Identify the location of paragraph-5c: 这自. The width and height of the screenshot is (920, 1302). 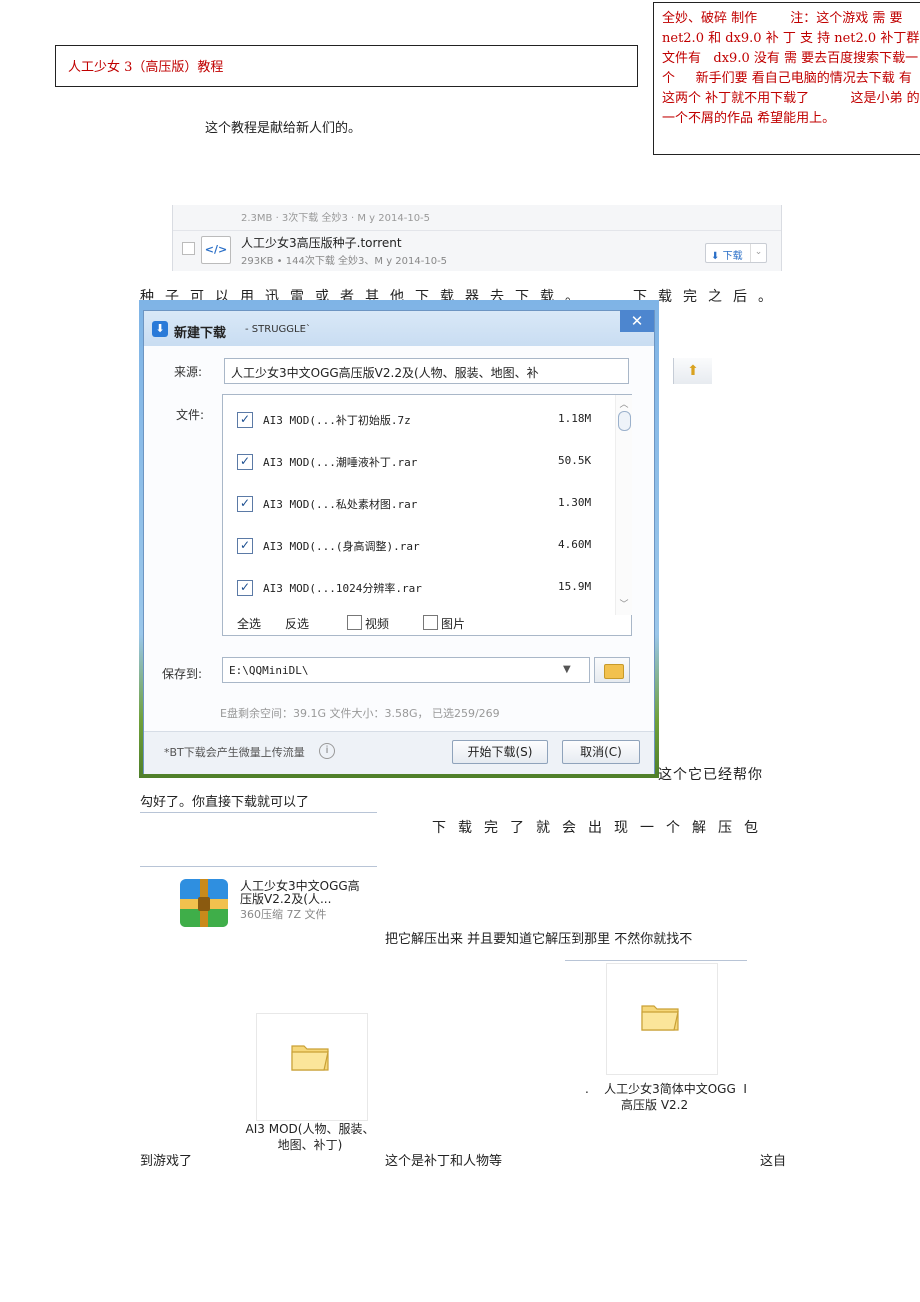
(773, 1161).